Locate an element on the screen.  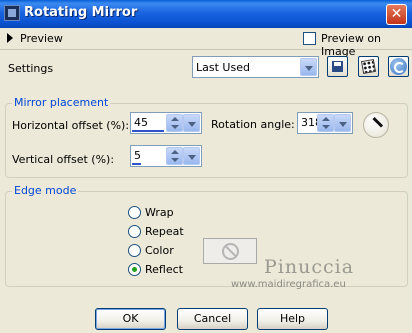
reset-icon is located at coordinates (398, 66).